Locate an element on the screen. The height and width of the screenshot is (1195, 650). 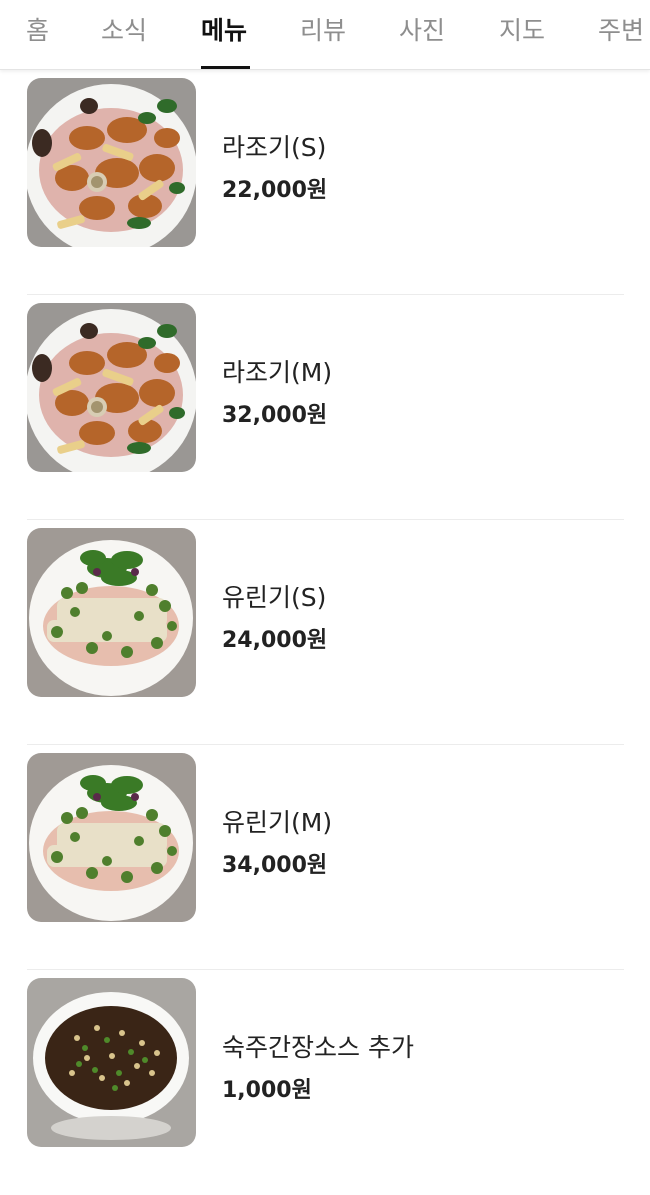
active-tab-indicator is located at coordinates (225, 67).